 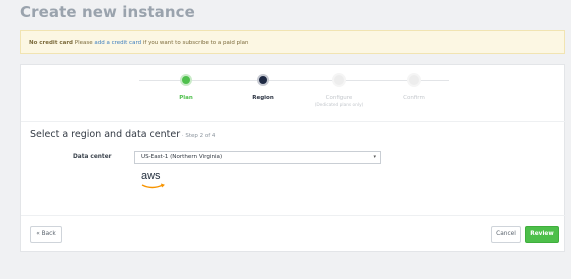 What do you see at coordinates (293, 215) in the screenshot?
I see `footer-divider` at bounding box center [293, 215].